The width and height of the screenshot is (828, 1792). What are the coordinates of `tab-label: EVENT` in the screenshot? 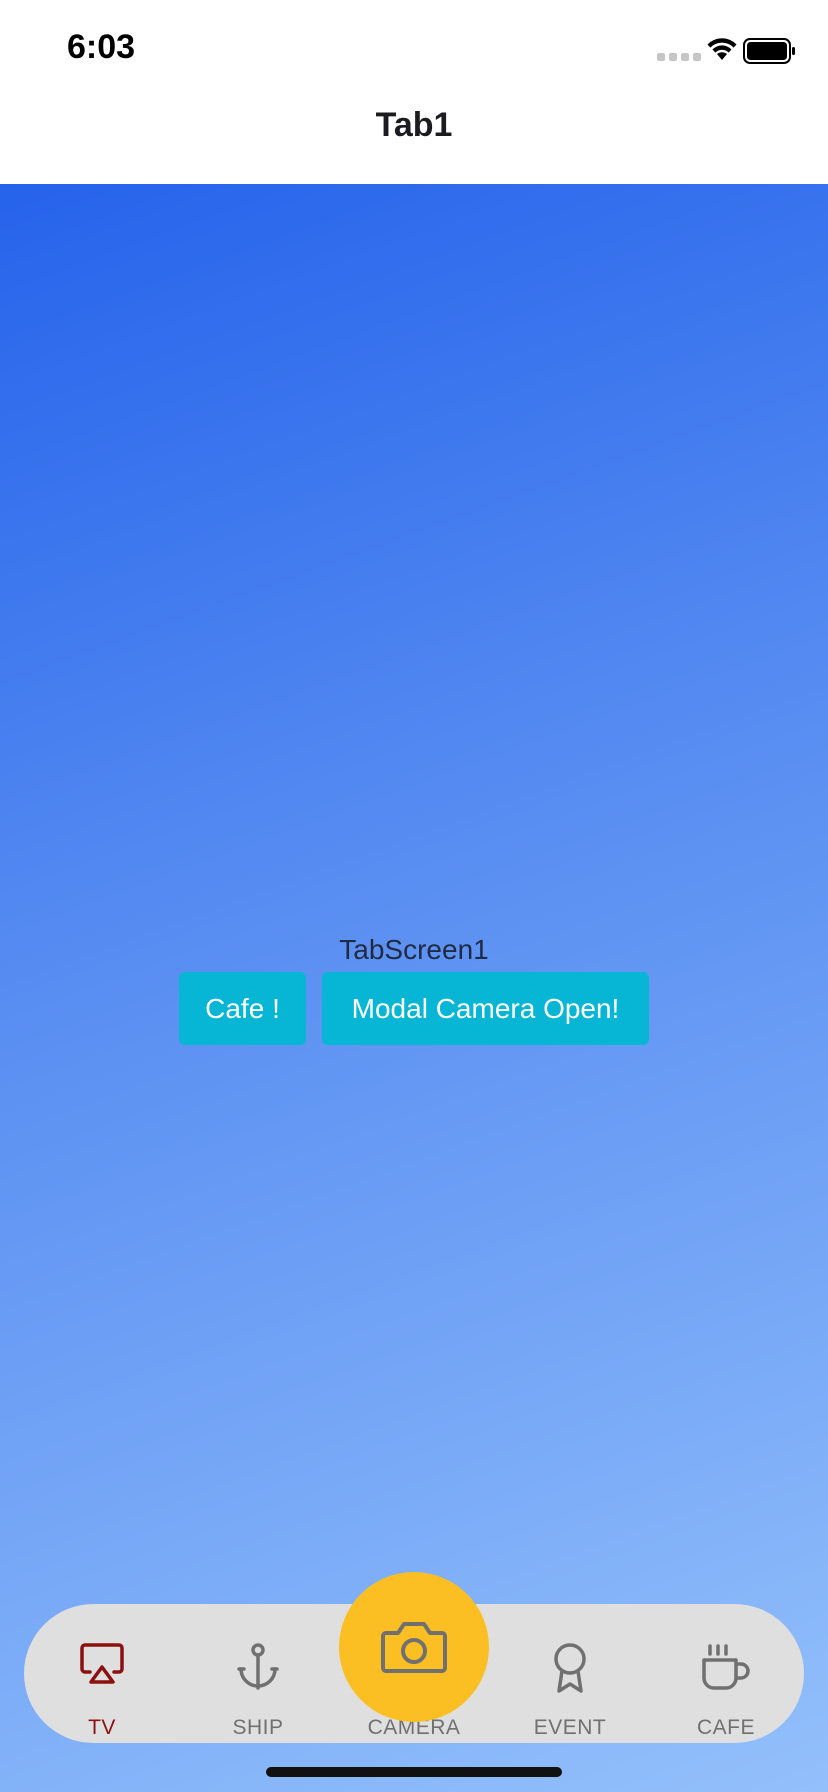 It's located at (570, 1727).